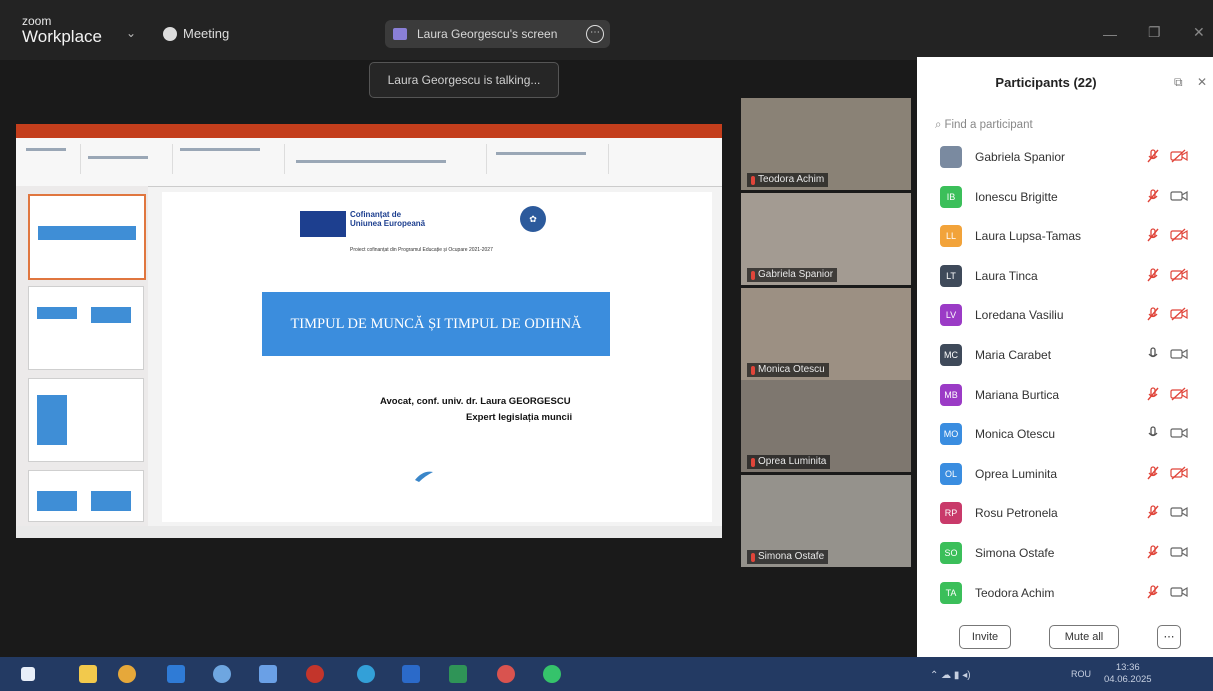 This screenshot has height=691, width=1213. Describe the element at coordinates (1065, 433) in the screenshot. I see `participant-row: MO Monica Otescu` at that location.